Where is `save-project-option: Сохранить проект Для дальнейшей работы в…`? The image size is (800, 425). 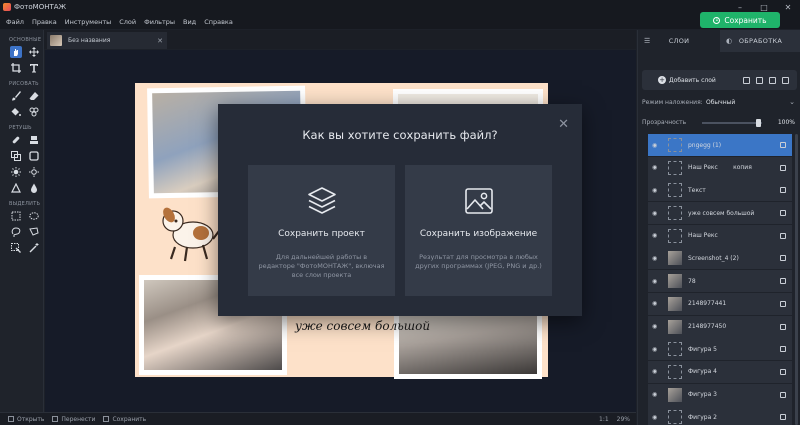
save-project-option: Сохранить проект Для дальнейшей работы в… is located at coordinates (321, 230).